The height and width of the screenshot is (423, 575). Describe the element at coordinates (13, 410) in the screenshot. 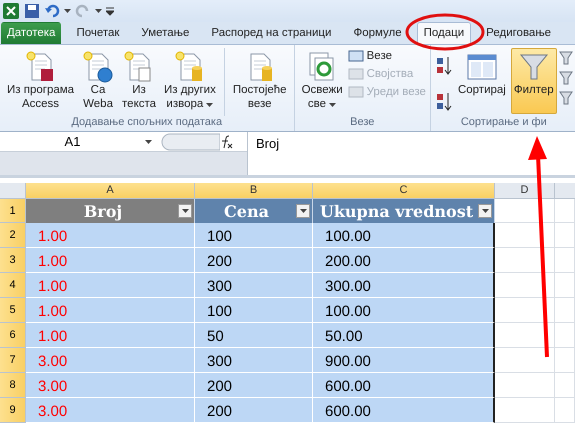

I see `row-header: 9` at that location.